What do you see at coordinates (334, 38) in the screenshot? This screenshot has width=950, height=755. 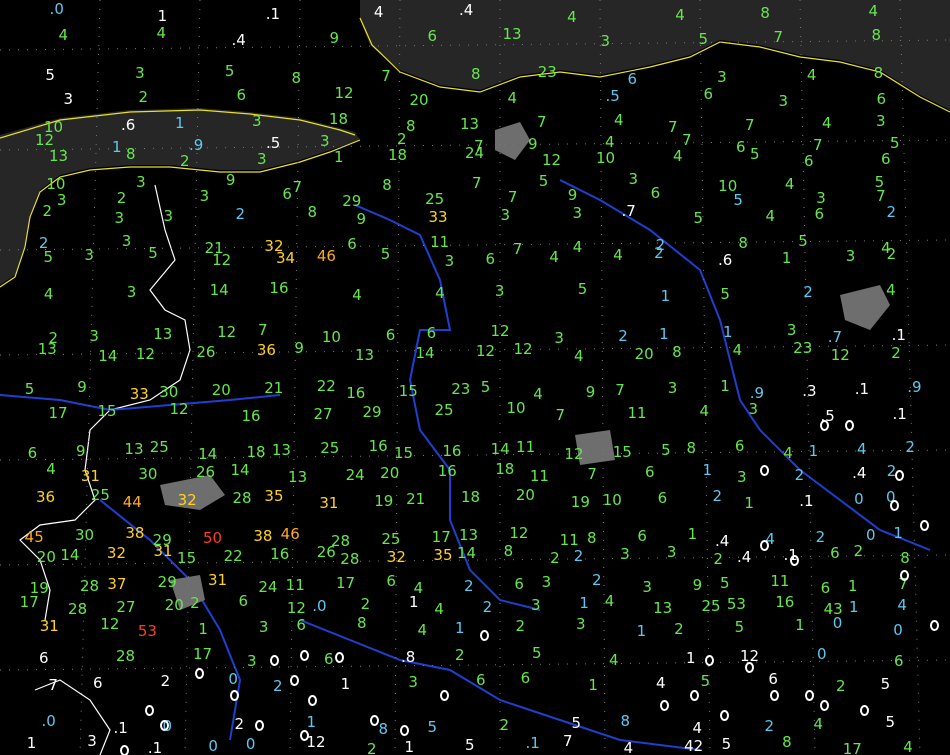 I see `station-value: 9` at bounding box center [334, 38].